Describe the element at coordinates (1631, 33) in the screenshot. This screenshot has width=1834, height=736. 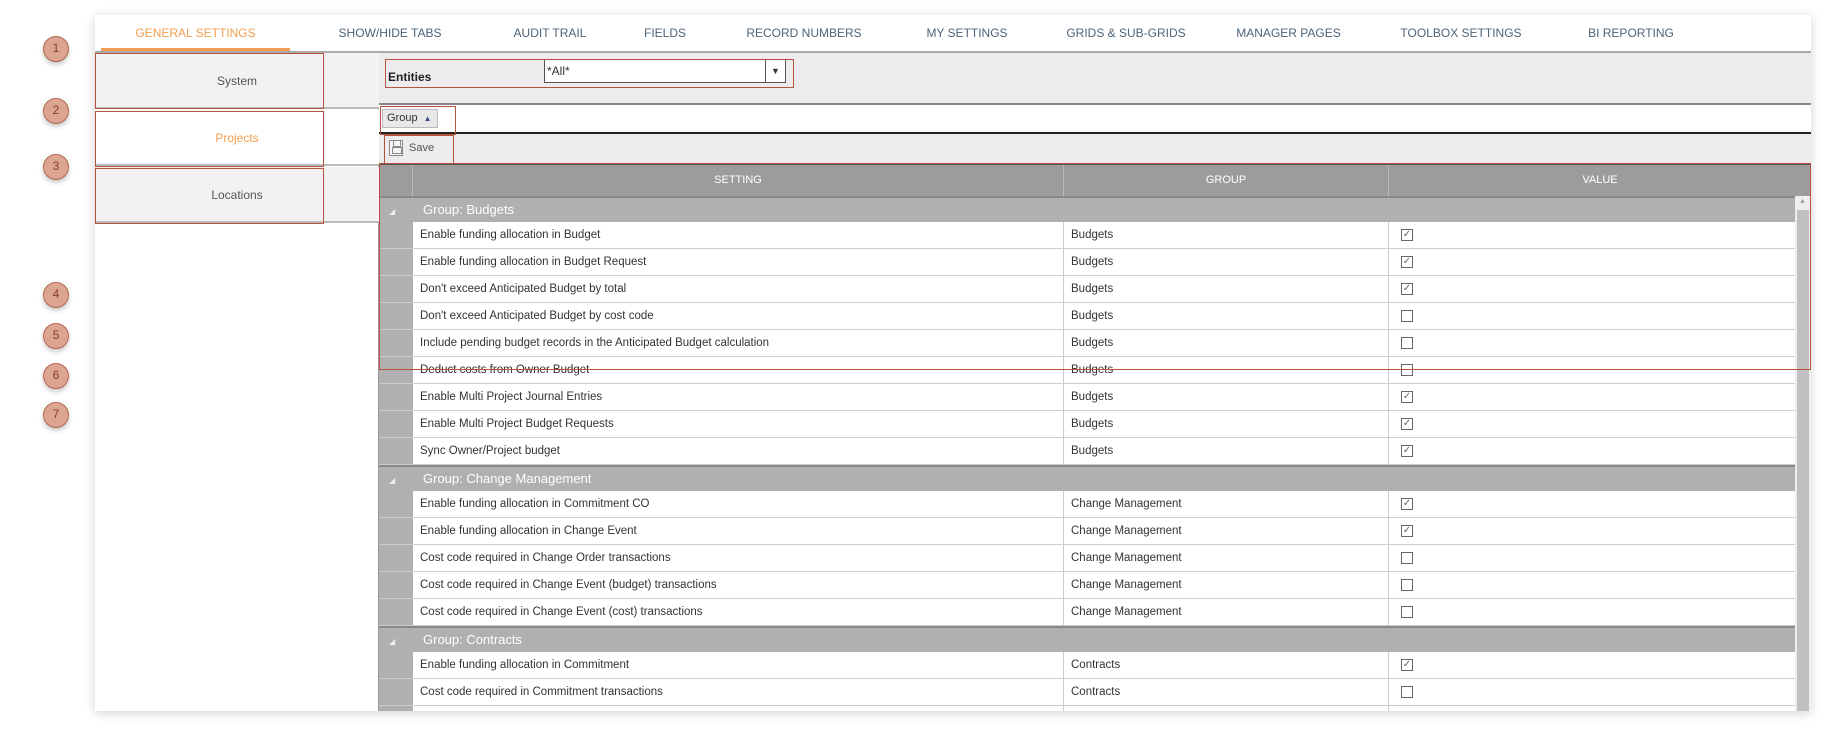
I see `tab-bi-reporting: BI REPORTING` at that location.